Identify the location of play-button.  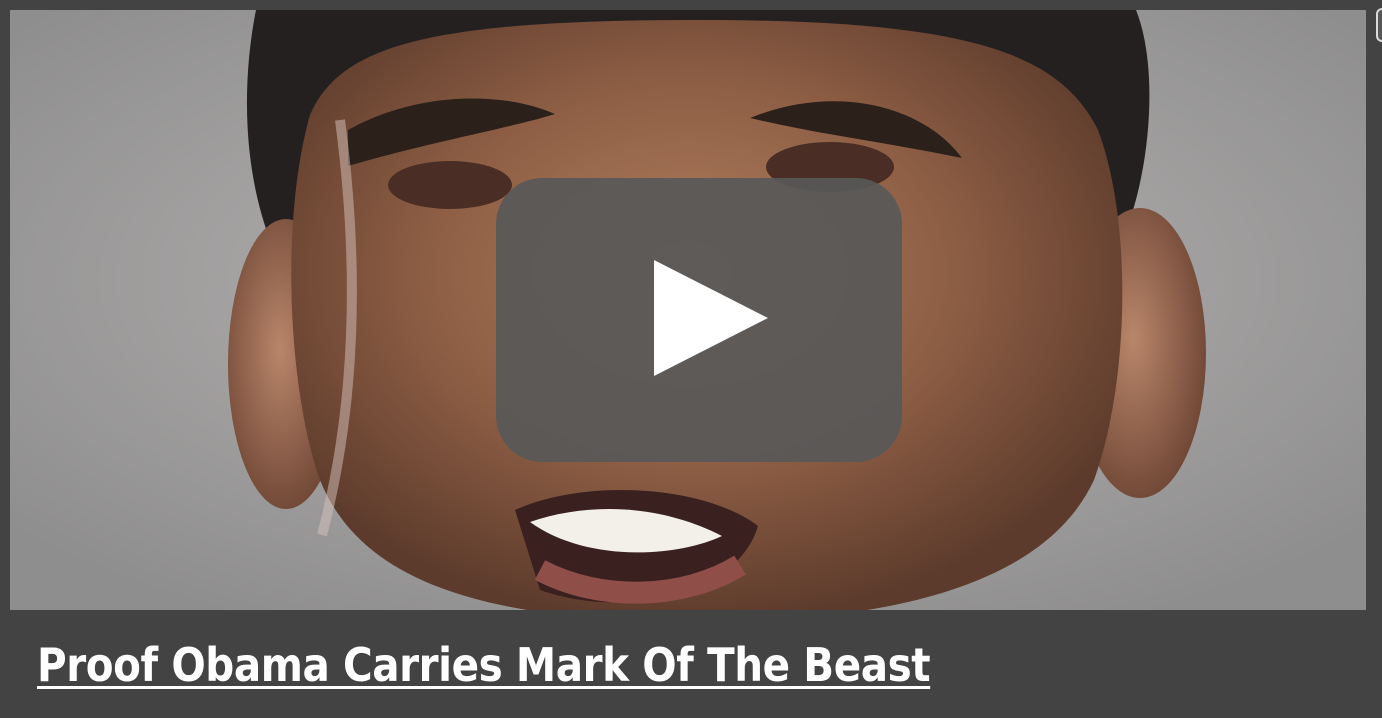
(699, 320).